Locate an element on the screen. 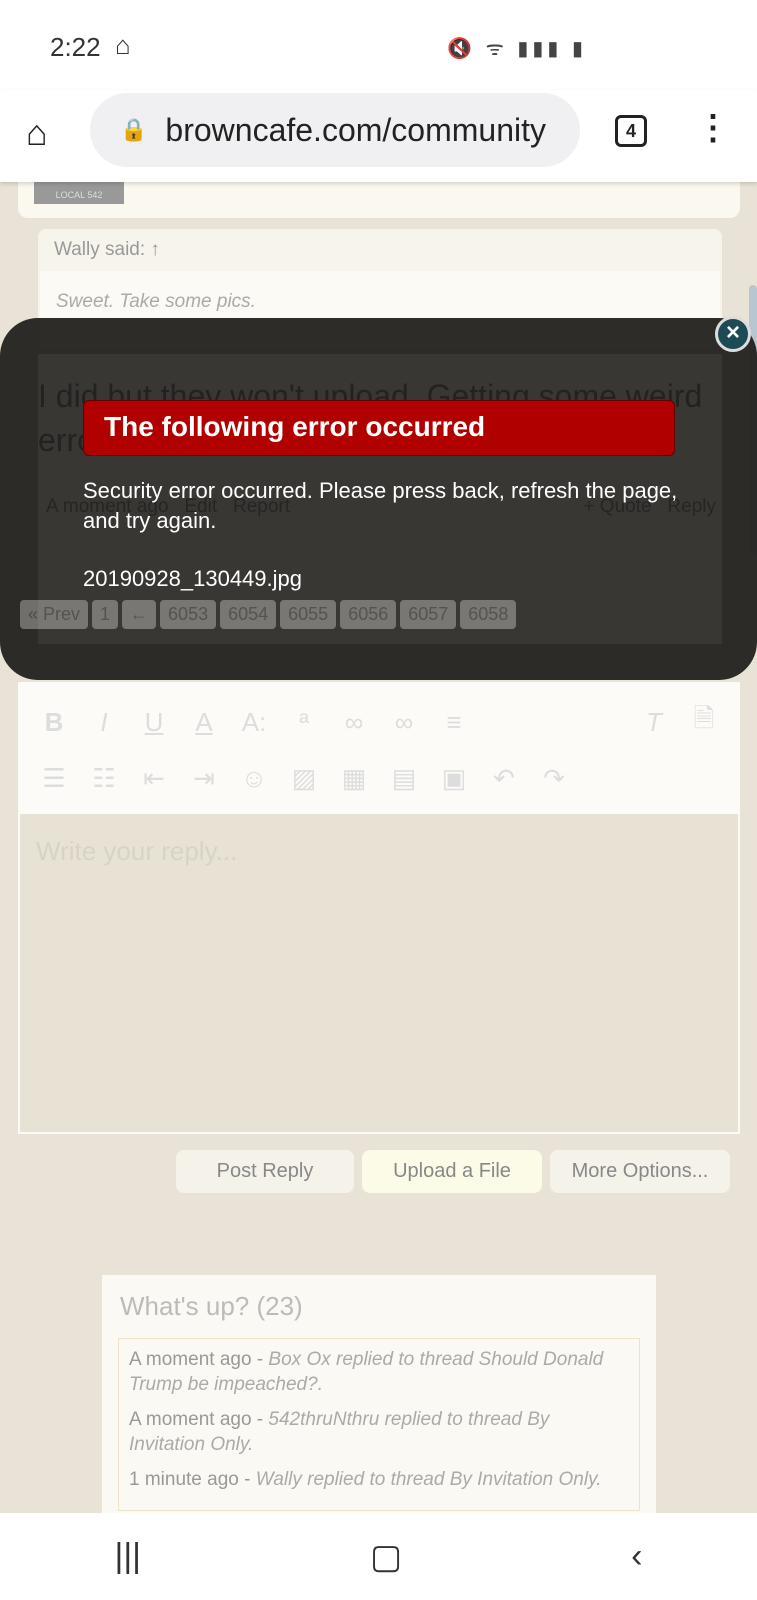  browser-toolbar: ⌂ 🔒 browncafe.com/community 4 ⋮ is located at coordinates (378, 136).